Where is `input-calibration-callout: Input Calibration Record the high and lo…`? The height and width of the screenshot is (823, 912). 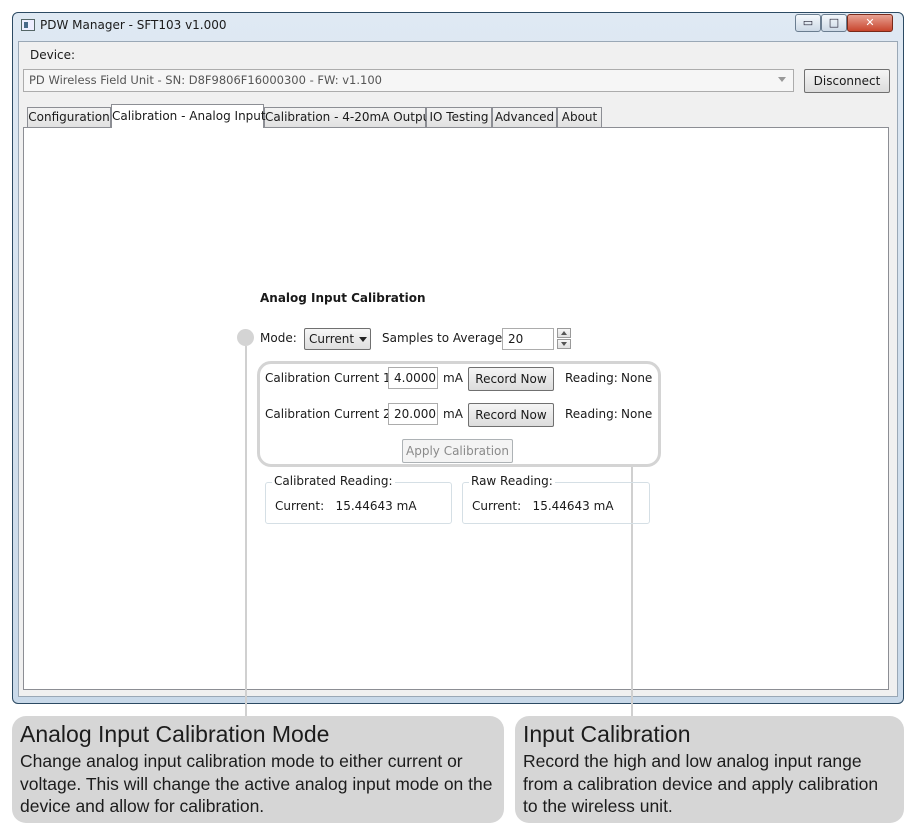 input-calibration-callout: Input Calibration Record the high and lo… is located at coordinates (709, 769).